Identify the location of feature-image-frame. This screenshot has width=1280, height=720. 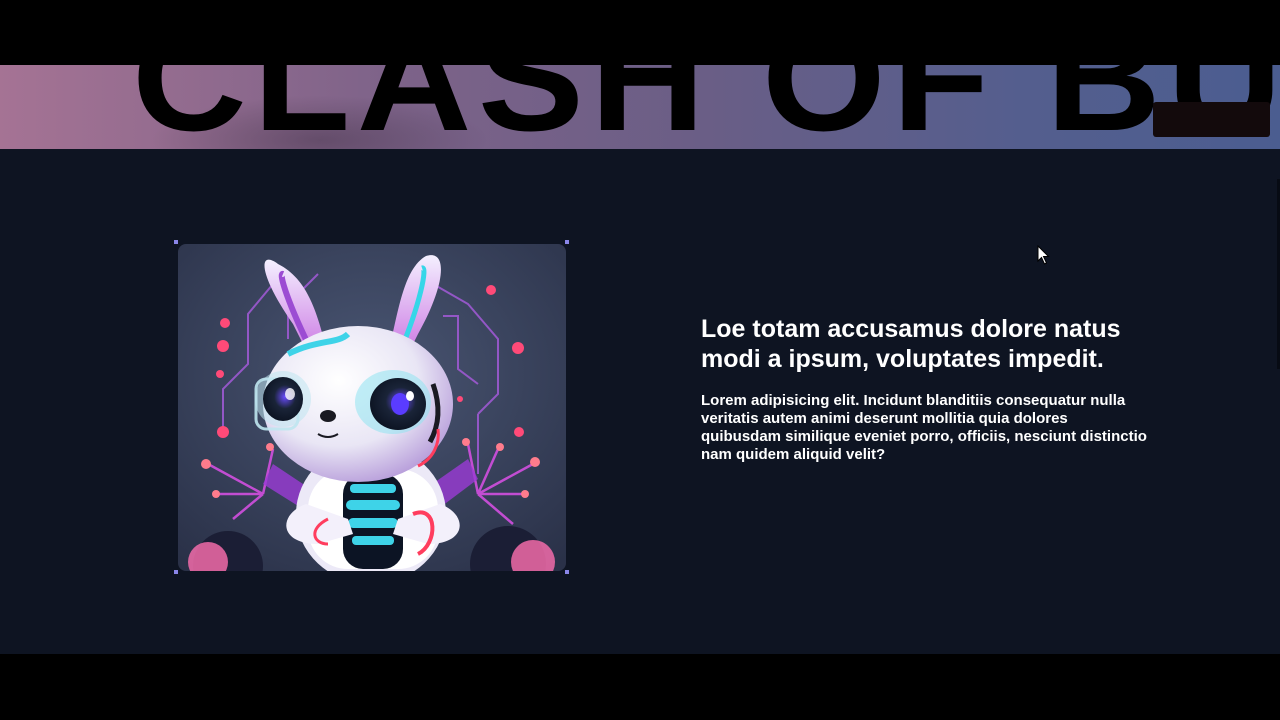
(371, 407).